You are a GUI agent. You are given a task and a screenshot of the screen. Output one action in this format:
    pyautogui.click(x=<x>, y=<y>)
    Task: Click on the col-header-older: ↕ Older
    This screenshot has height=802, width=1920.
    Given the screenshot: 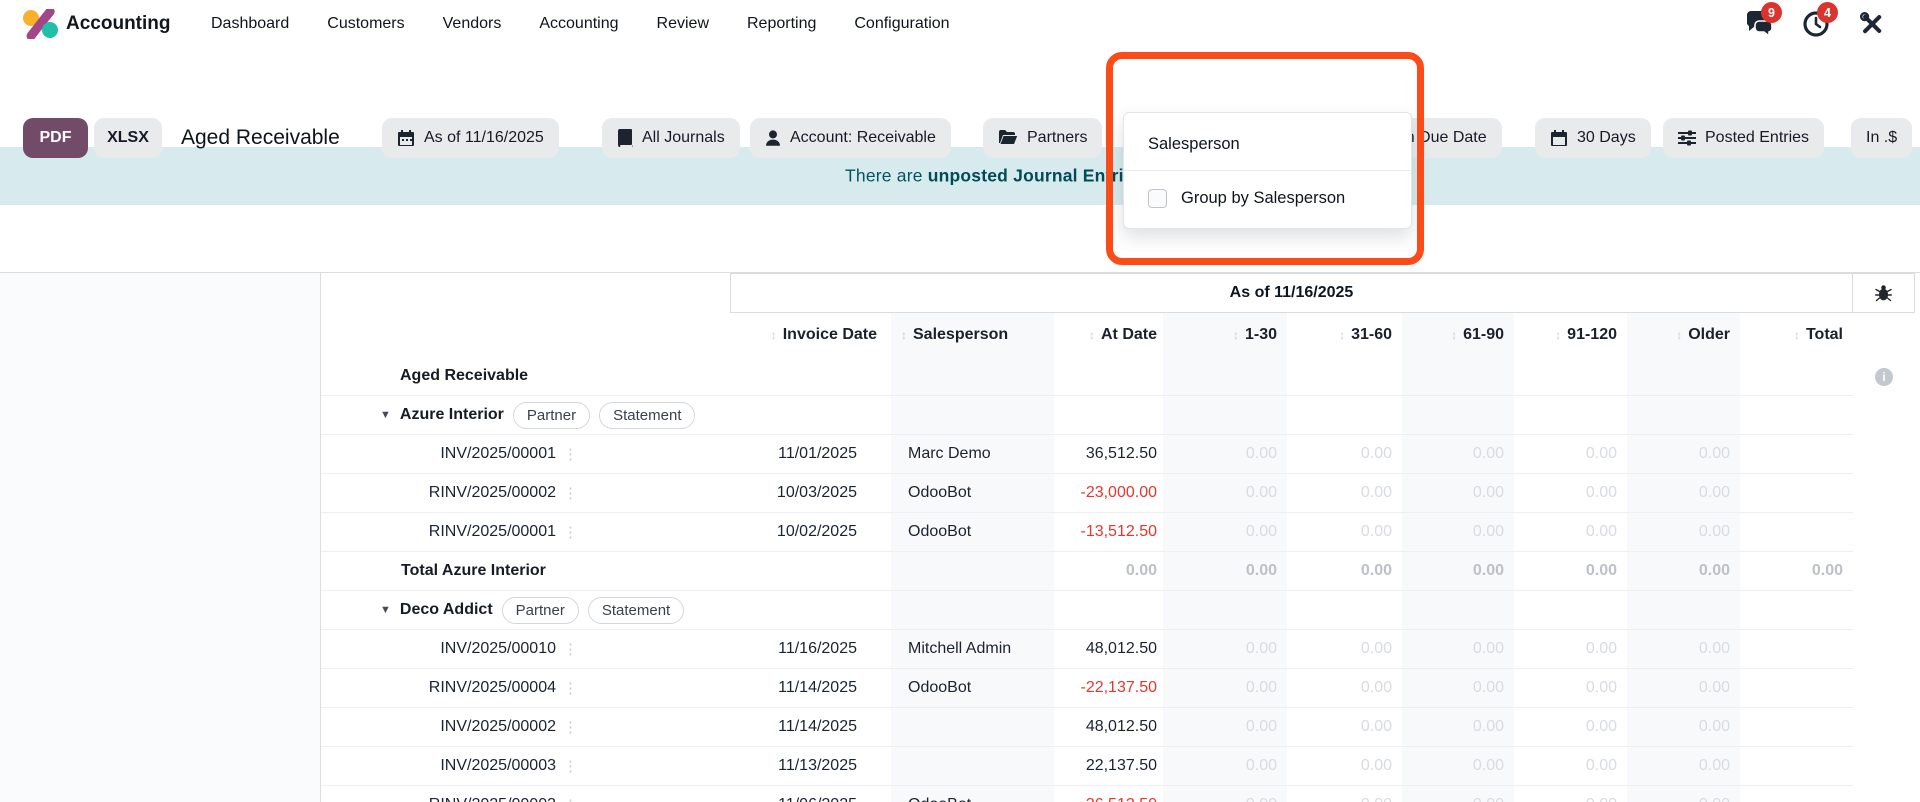 What is the action you would take?
    pyautogui.click(x=1683, y=335)
    